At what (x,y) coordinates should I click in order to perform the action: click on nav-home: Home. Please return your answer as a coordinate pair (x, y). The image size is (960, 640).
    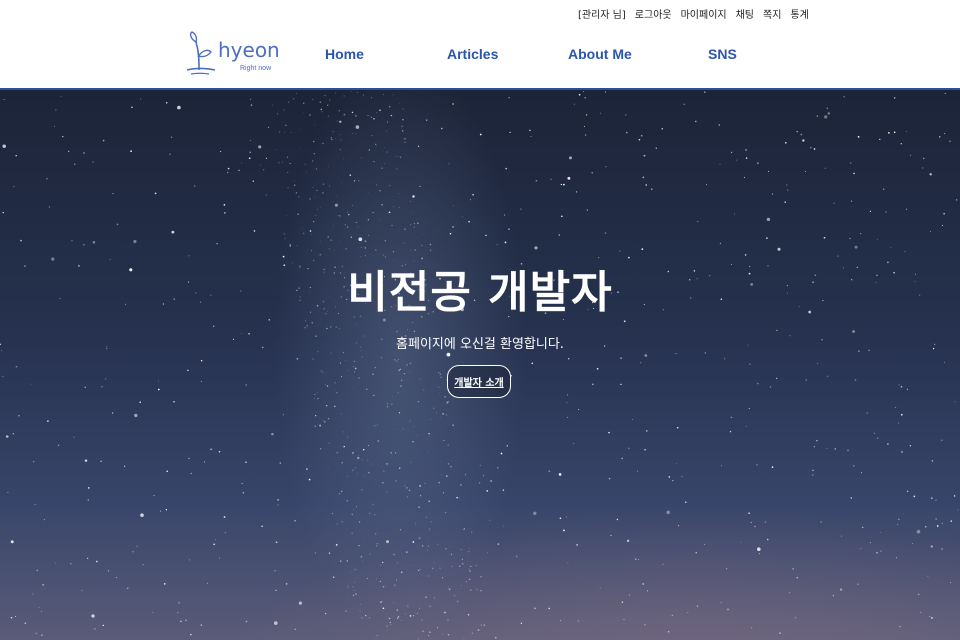
    Looking at the image, I should click on (344, 54).